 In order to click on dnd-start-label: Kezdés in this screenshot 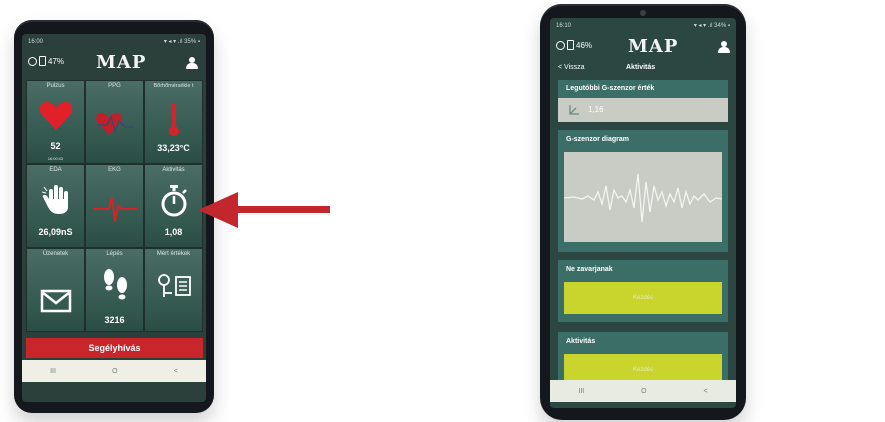, I will do `click(642, 298)`.